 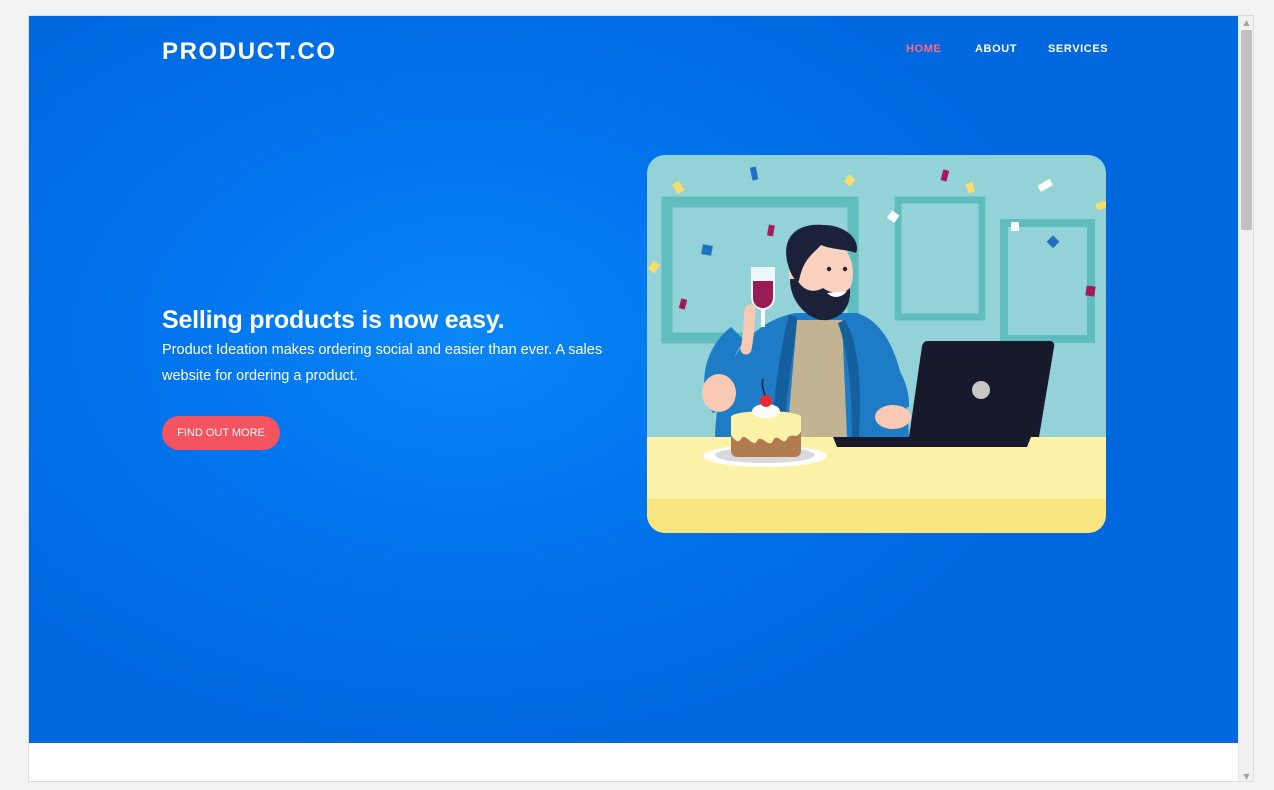 I want to click on scroll-down-icon: ▼, so click(x=1246, y=776).